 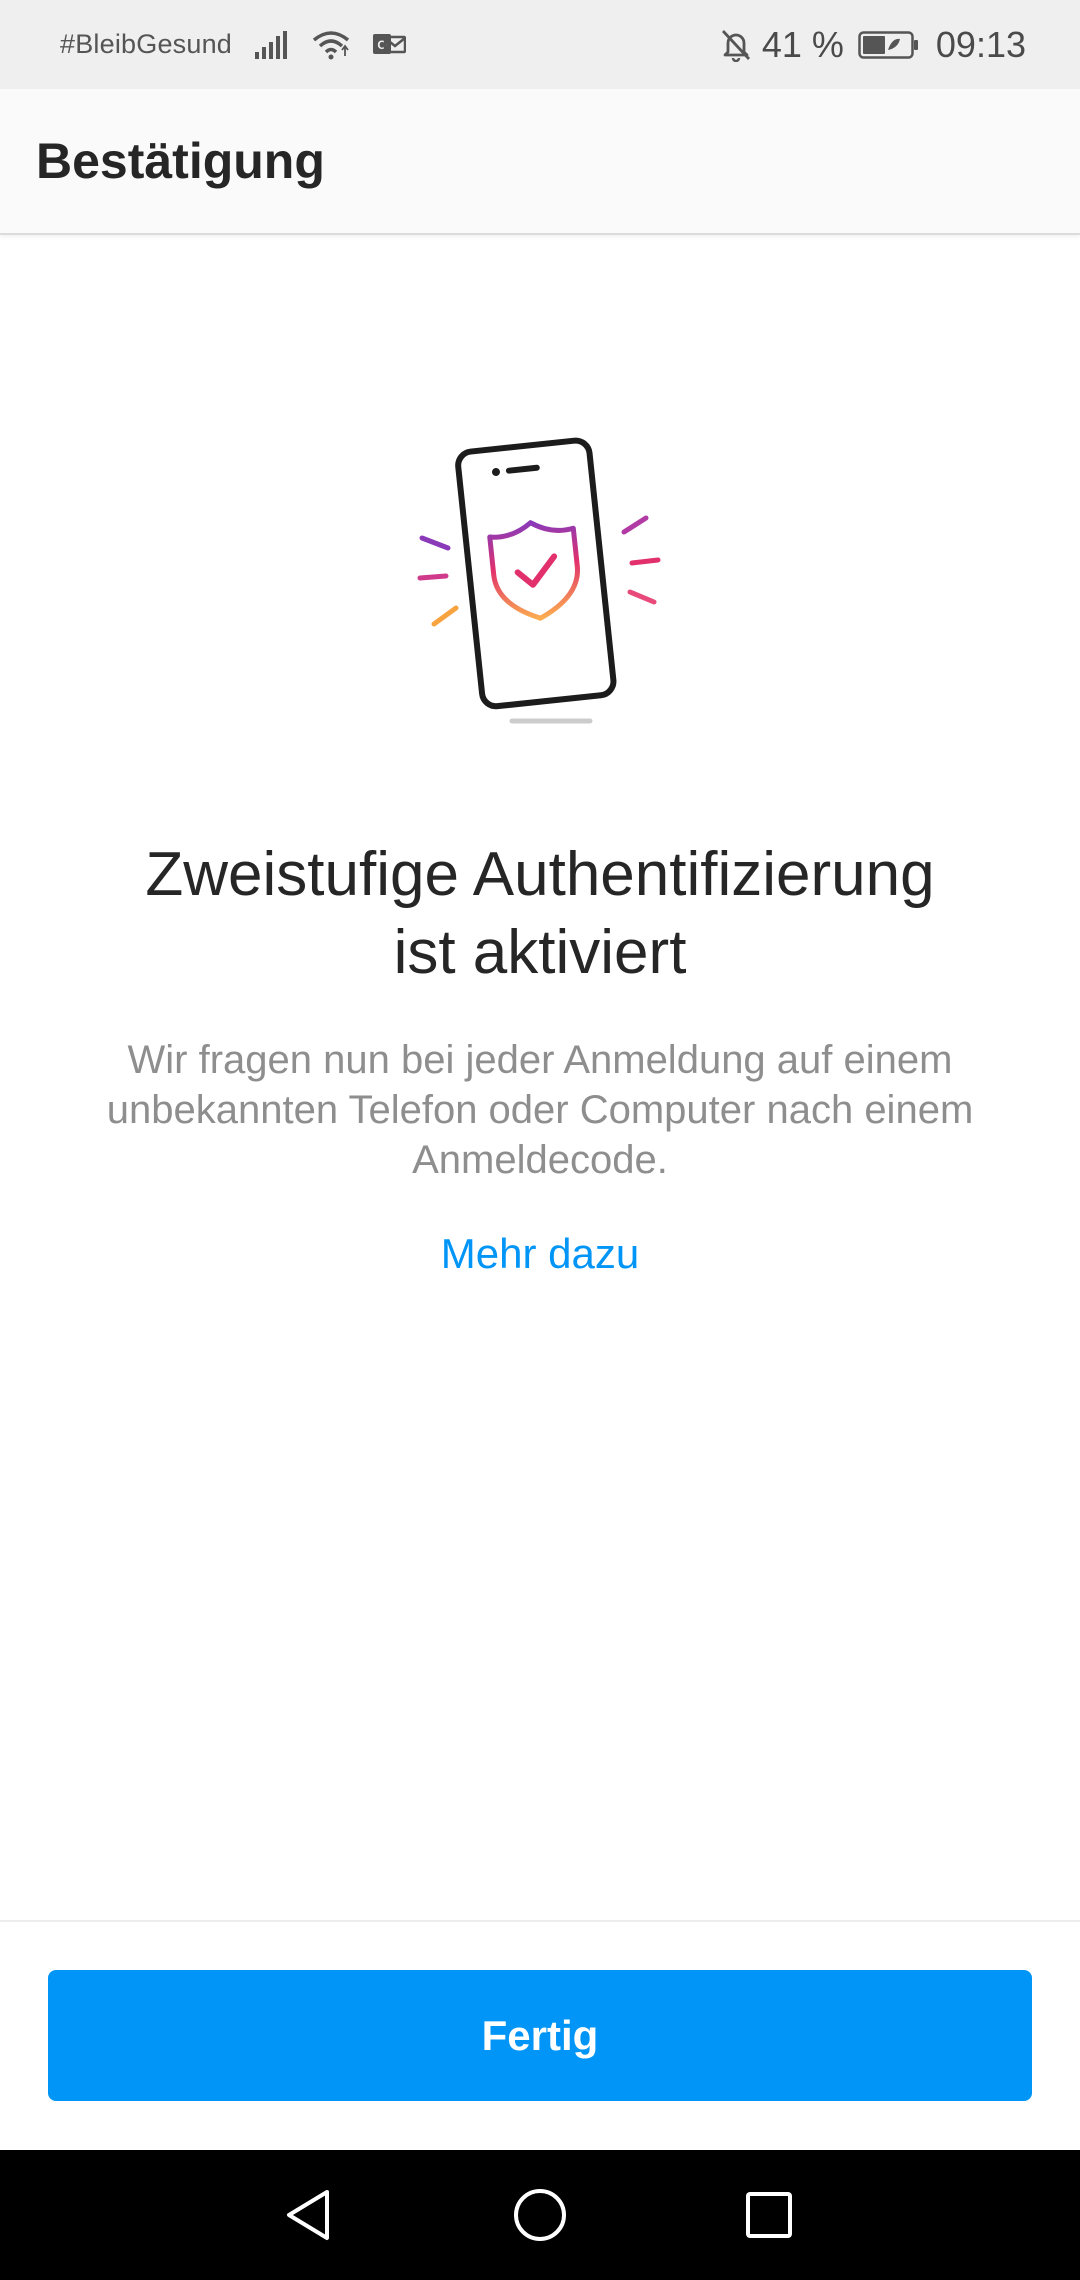 I want to click on status-bar-right: 41 % 09:13, so click(x=873, y=45).